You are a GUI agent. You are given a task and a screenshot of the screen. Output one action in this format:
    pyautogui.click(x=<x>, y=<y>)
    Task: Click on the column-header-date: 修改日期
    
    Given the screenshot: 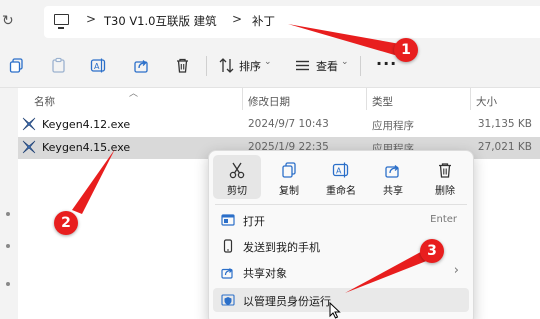 What is the action you would take?
    pyautogui.click(x=269, y=101)
    